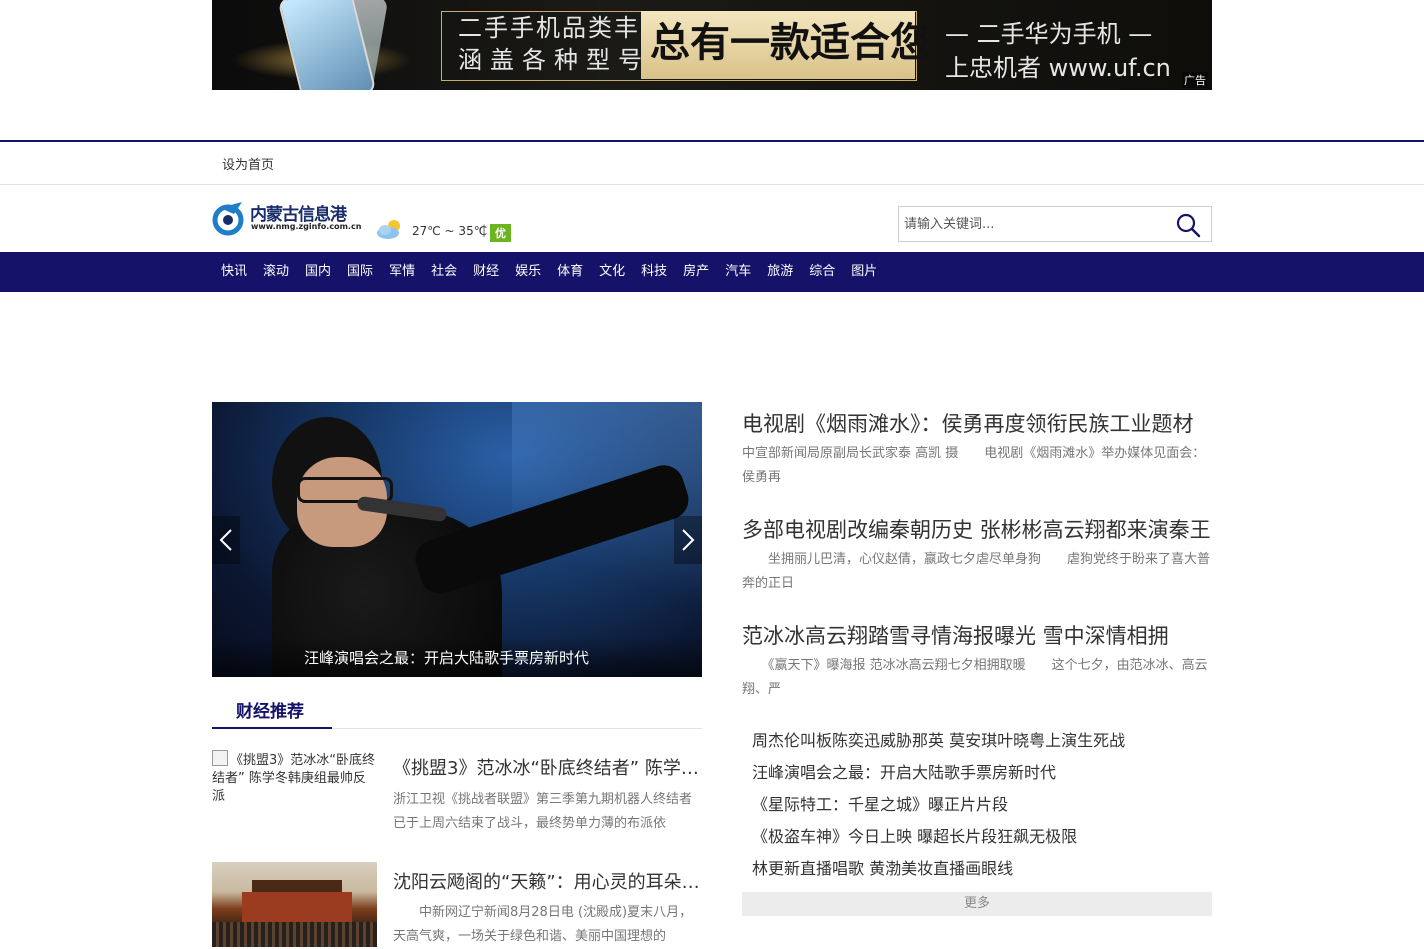 This screenshot has width=1424, height=949. I want to click on temple-photo-thumbnail, so click(294, 904).